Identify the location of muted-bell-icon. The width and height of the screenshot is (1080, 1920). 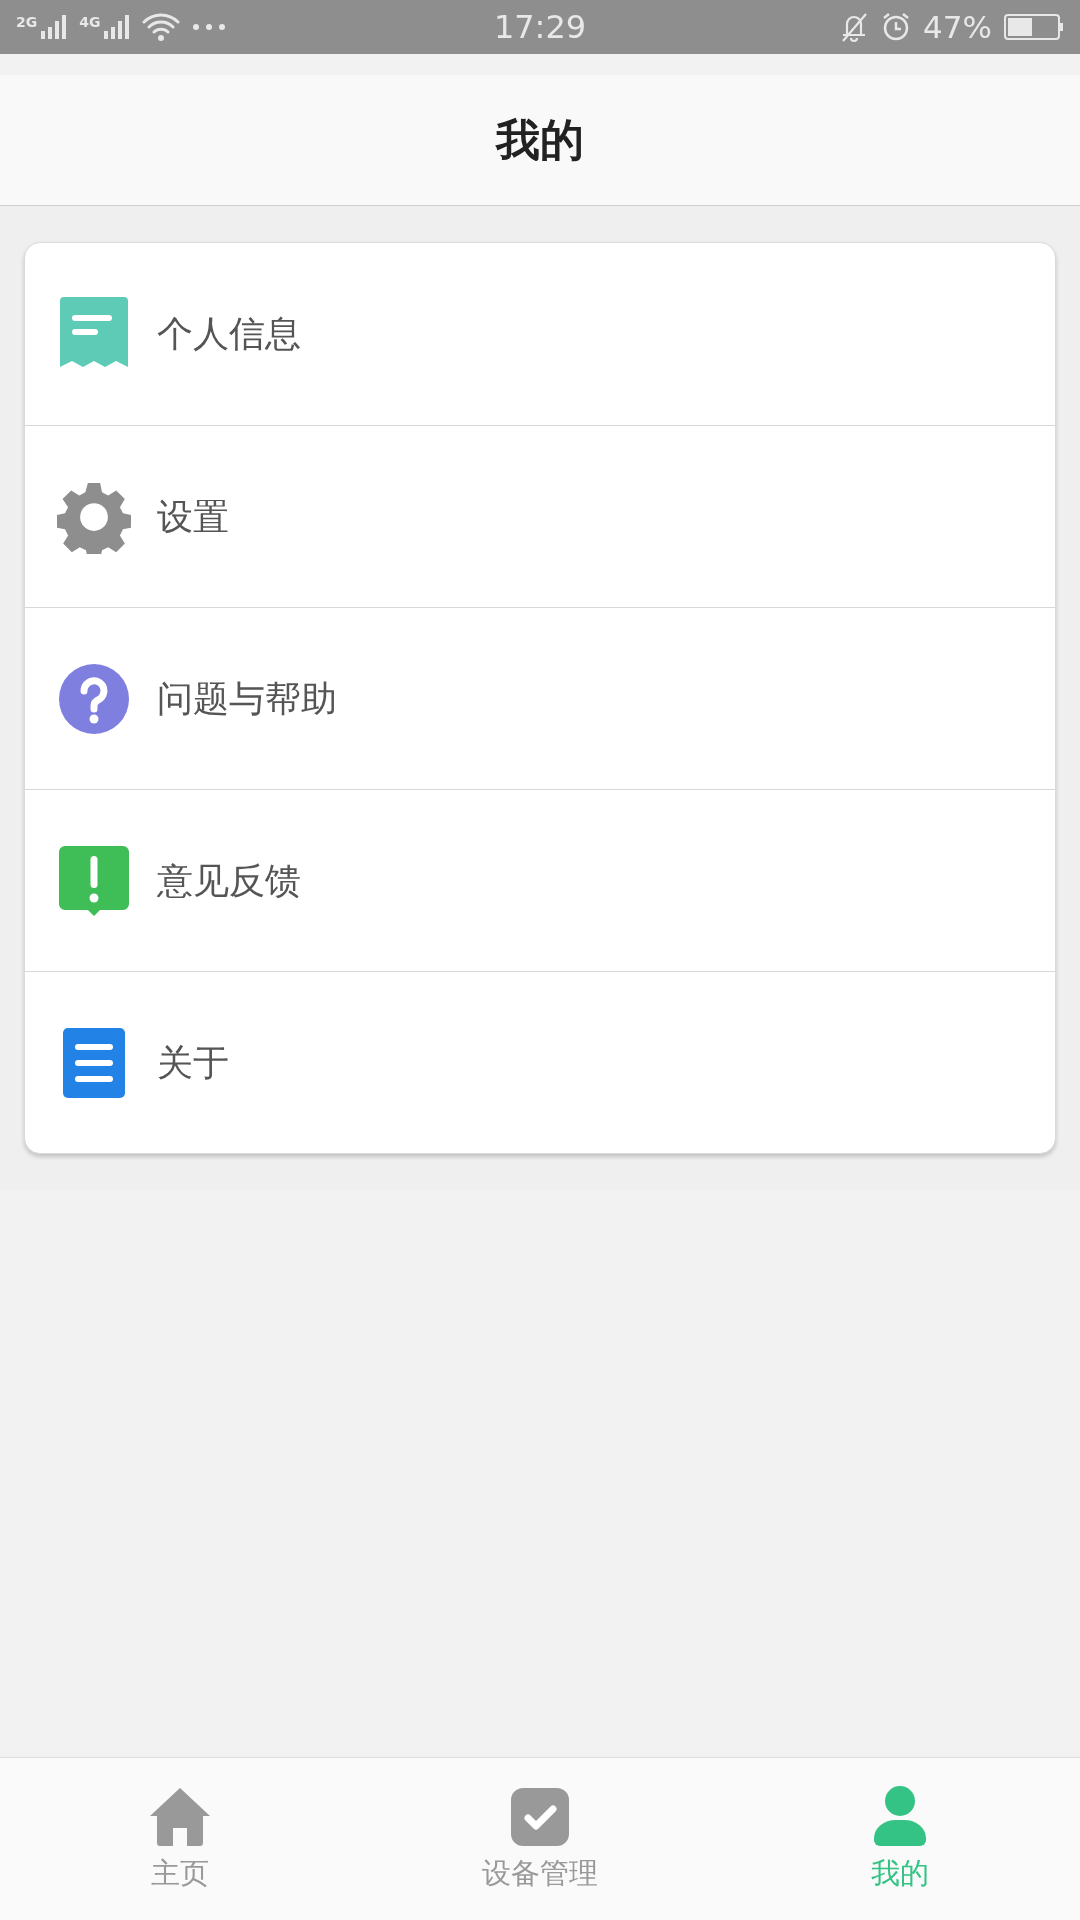
(854, 27).